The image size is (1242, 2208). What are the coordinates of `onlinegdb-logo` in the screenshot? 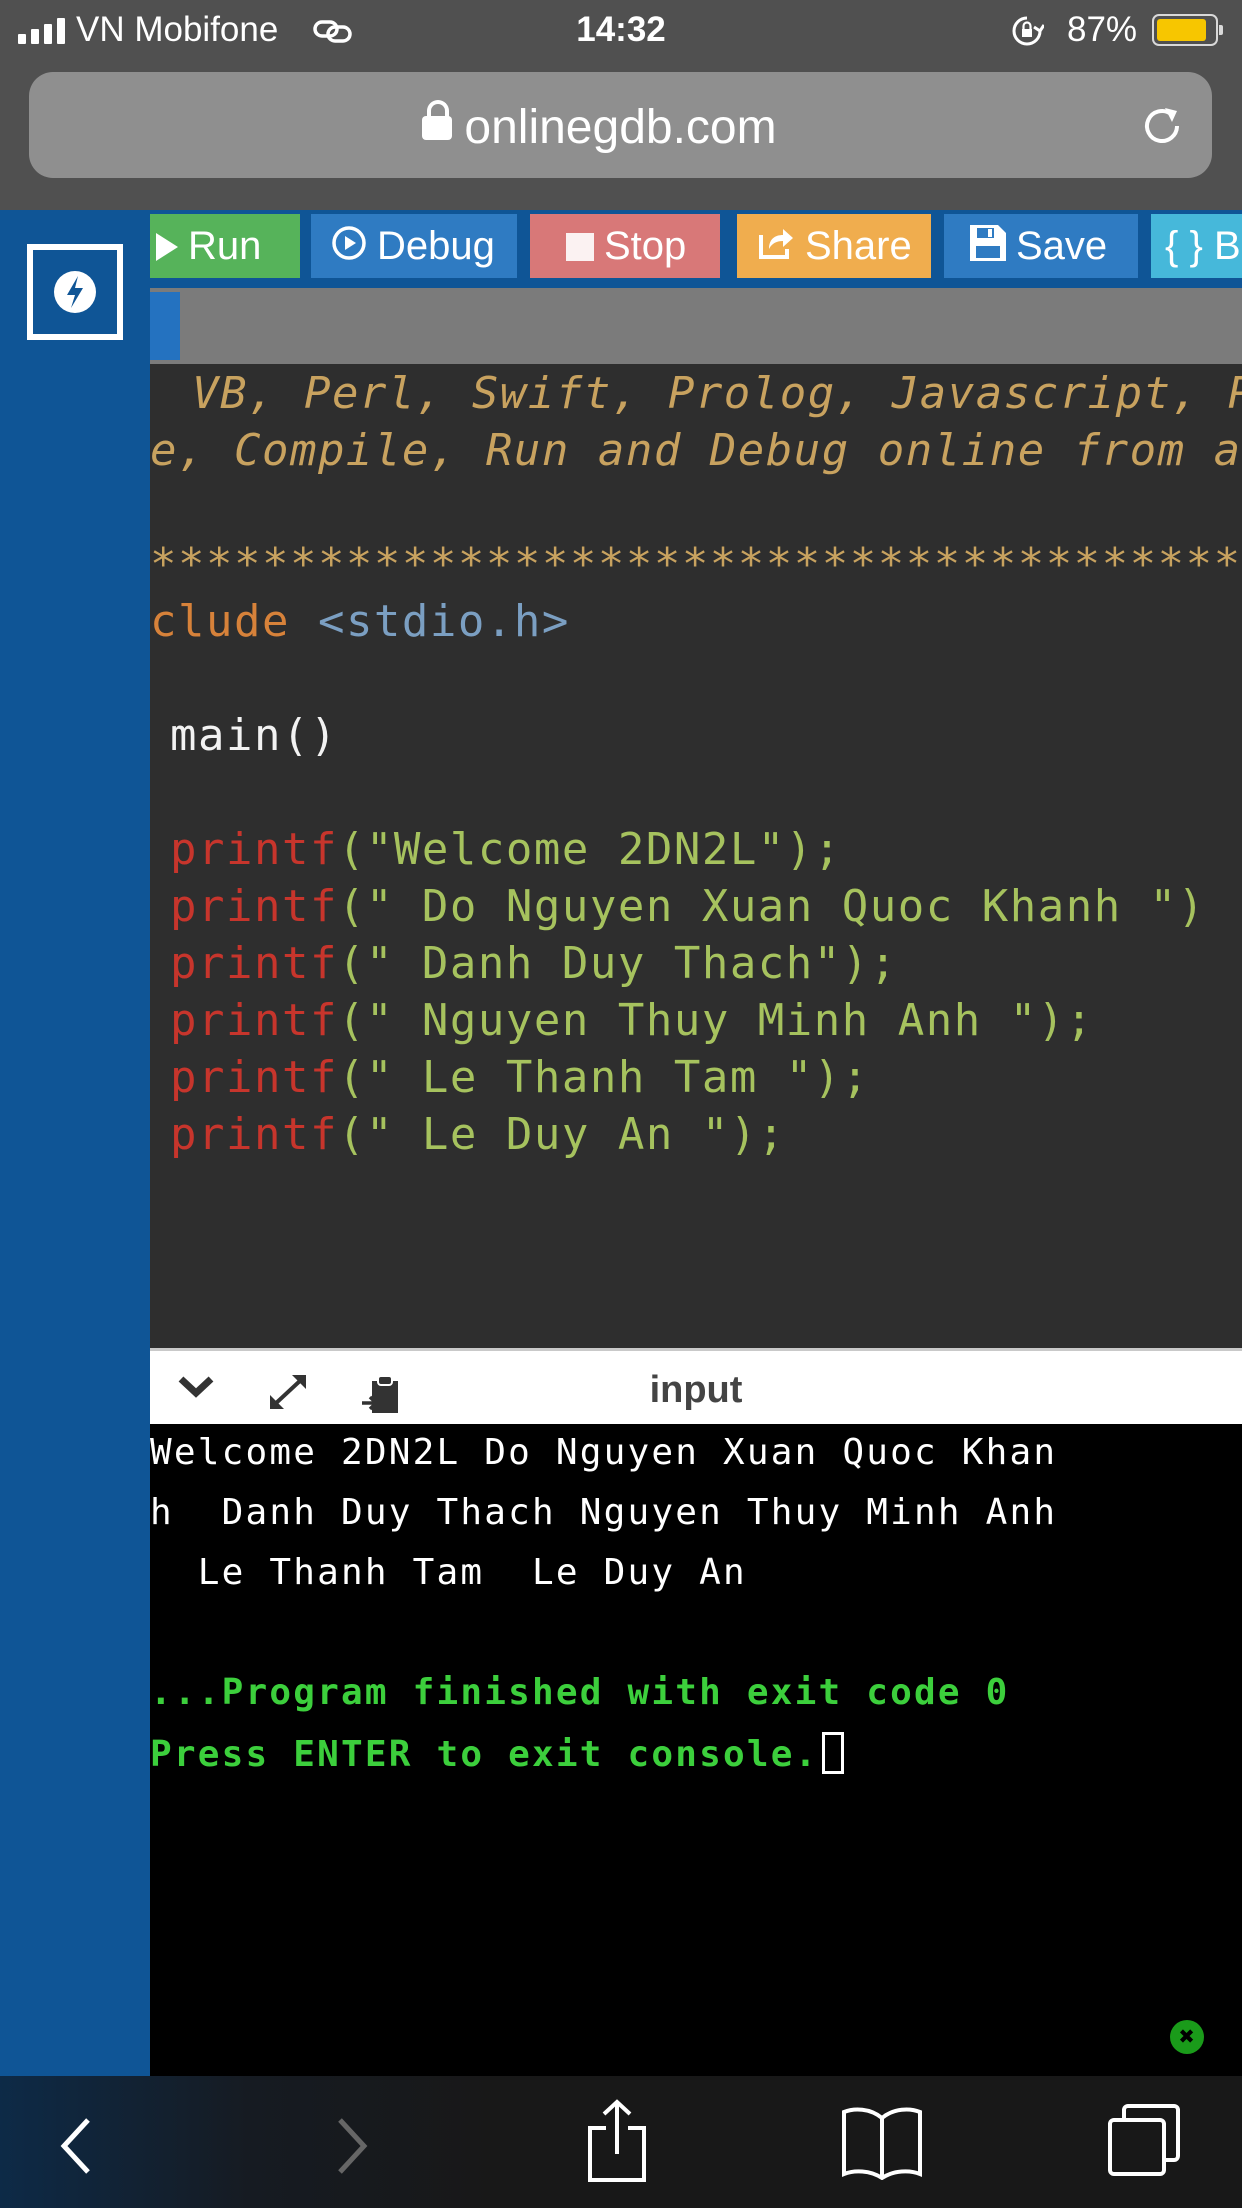 It's located at (75, 292).